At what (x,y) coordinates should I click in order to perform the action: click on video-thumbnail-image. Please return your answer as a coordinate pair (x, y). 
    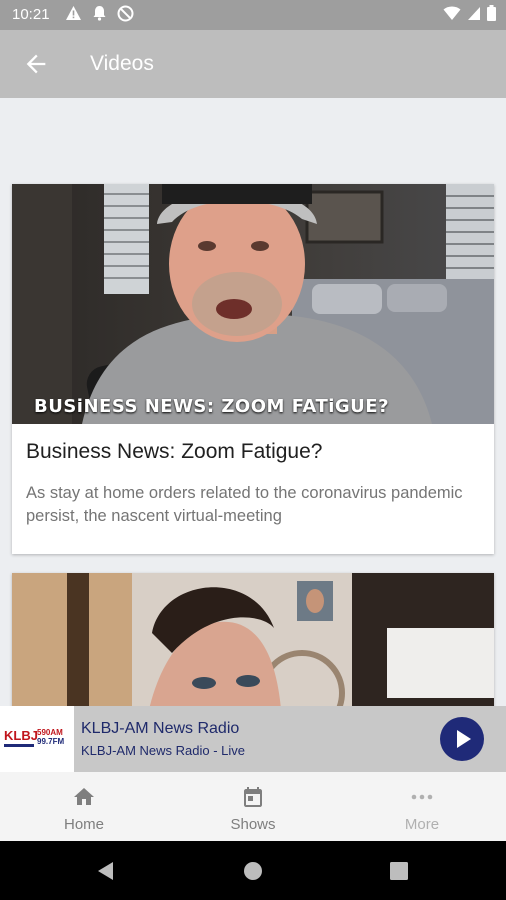
    Looking at the image, I should click on (253, 639).